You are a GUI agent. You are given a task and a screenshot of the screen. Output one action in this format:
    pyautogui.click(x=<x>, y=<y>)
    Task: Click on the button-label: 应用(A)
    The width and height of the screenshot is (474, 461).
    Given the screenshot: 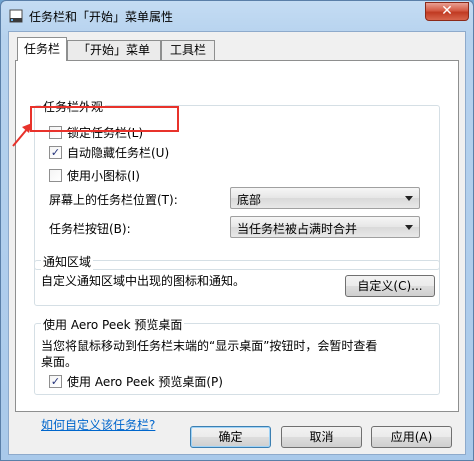 What is the action you would take?
    pyautogui.click(x=411, y=437)
    